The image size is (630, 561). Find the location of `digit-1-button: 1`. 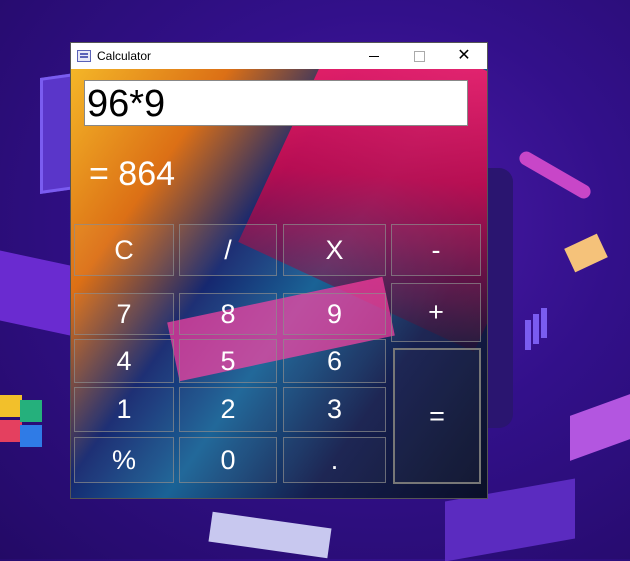

digit-1-button: 1 is located at coordinates (124, 409).